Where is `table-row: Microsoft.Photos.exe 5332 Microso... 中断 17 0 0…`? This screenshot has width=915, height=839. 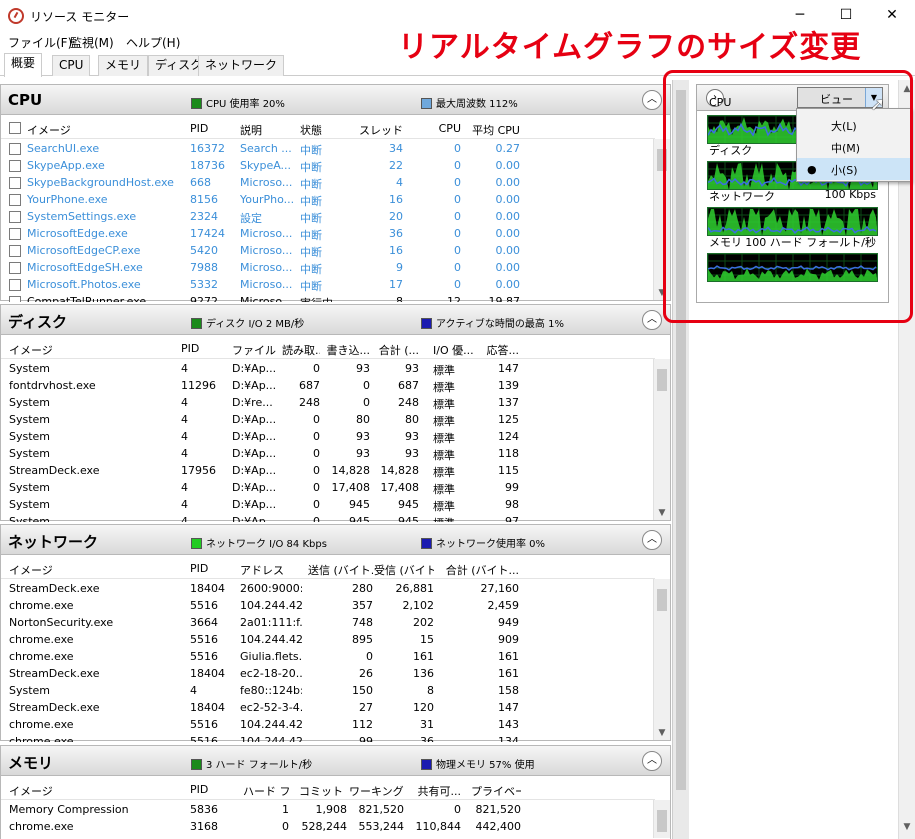 table-row: Microsoft.Photos.exe 5332 Microso... 中断 17 0 0… is located at coordinates (328, 284).